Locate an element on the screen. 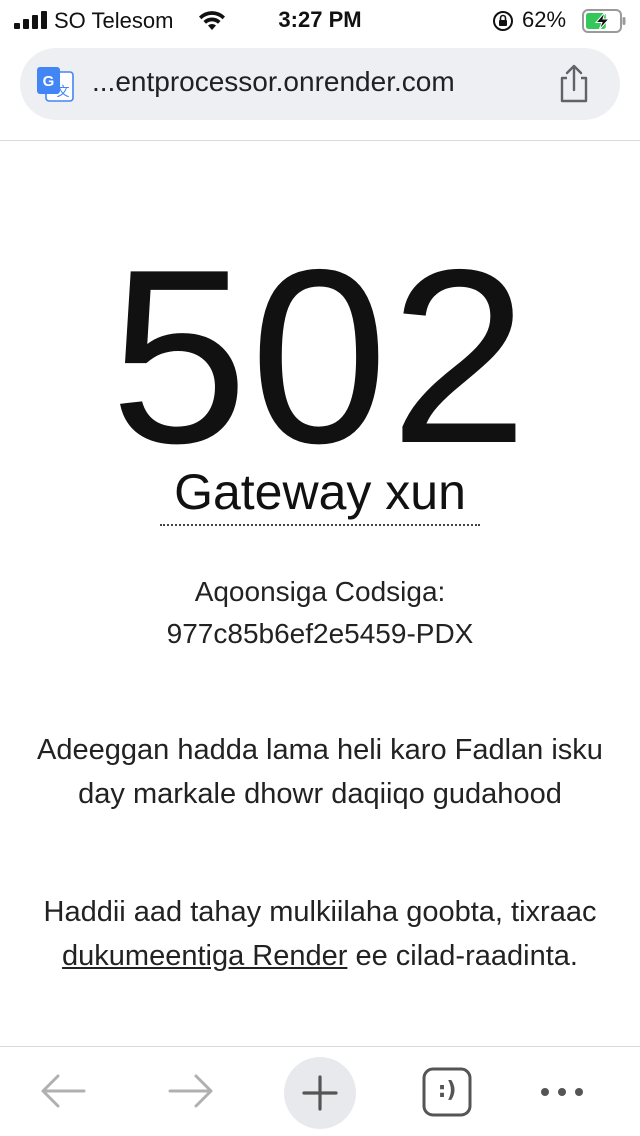 The image size is (640, 1136). share-icon is located at coordinates (574, 84).